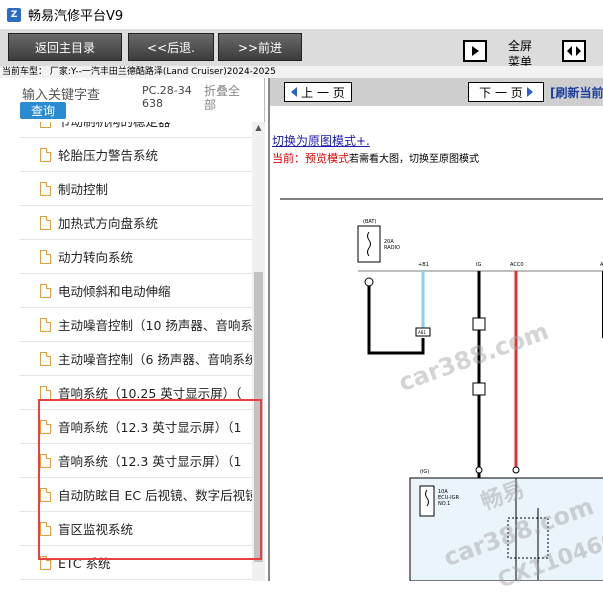 This screenshot has width=603, height=594. Describe the element at coordinates (375, 158) in the screenshot. I see `preview-status: 当前：预览模式若需看大图，切换至原图模式` at that location.